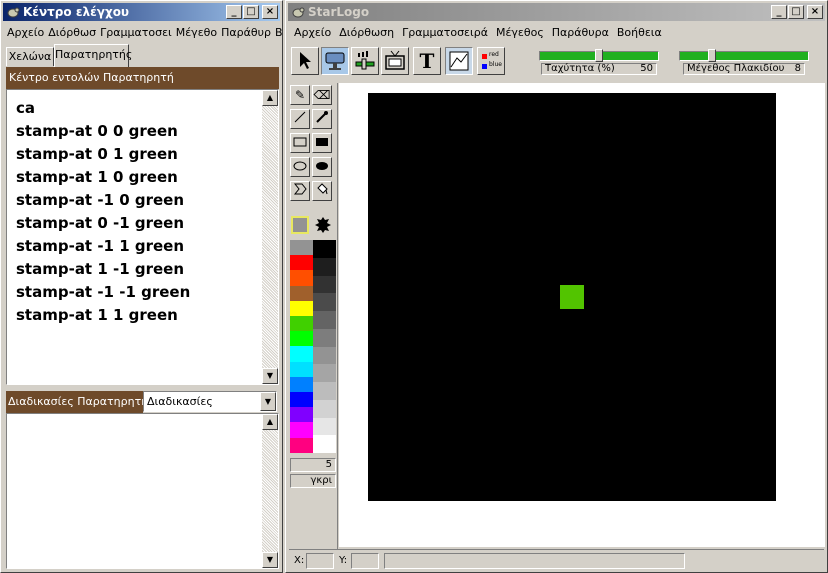 This screenshot has height=573, width=828. What do you see at coordinates (313, 465) in the screenshot?
I see `pen-size-field: 5` at bounding box center [313, 465].